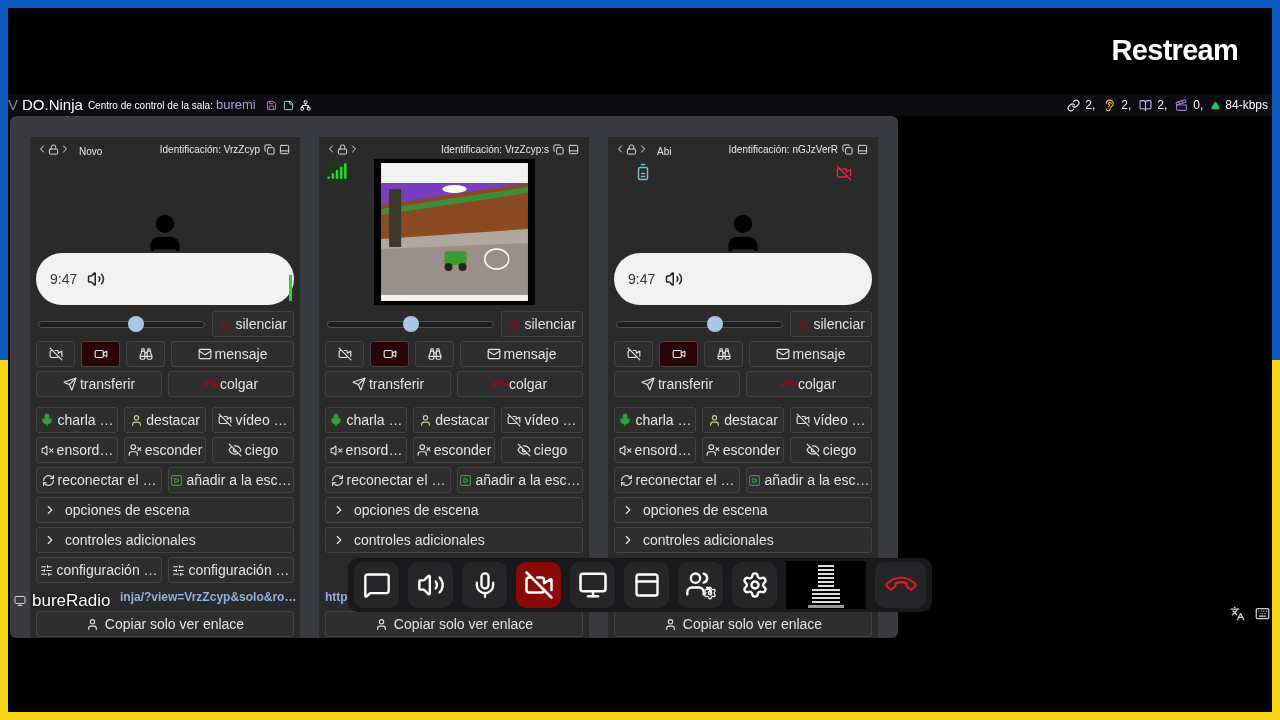 This screenshot has width=1280, height=720. Describe the element at coordinates (336, 597) in the screenshot. I see `view-link: http` at that location.